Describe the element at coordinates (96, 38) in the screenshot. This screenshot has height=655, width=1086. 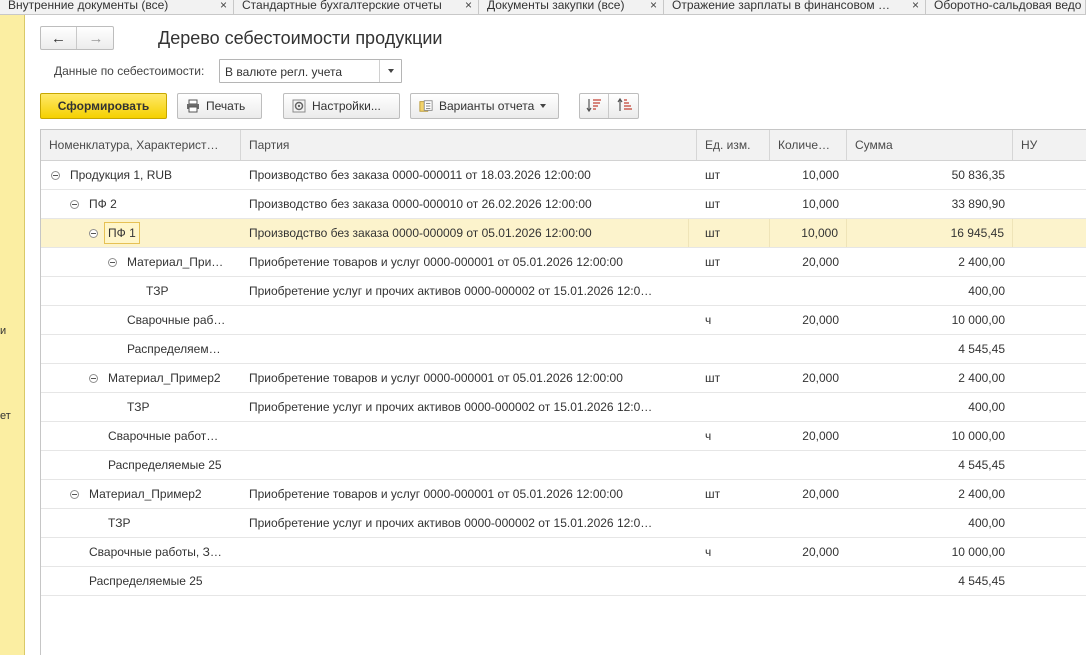
I see `forward-button: →` at that location.